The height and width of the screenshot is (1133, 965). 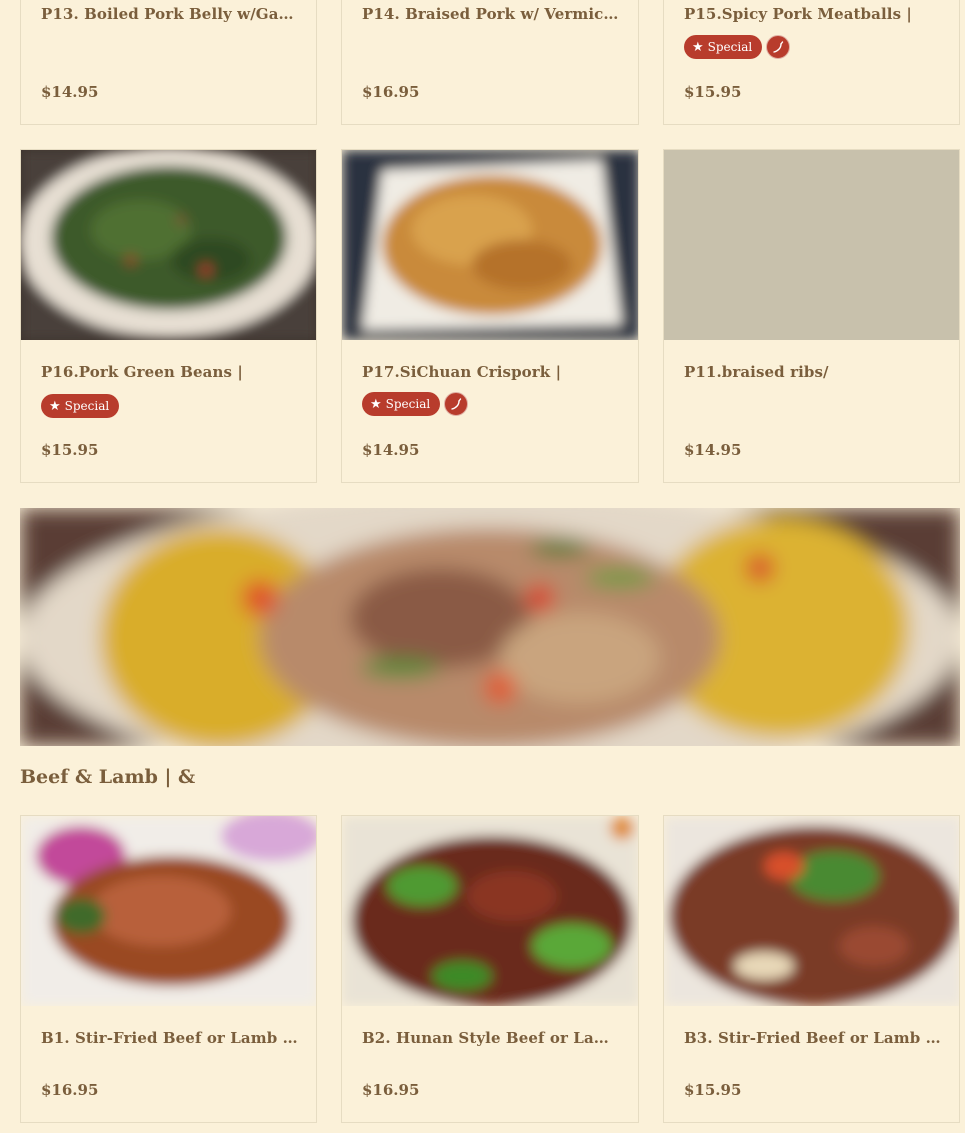 I want to click on menu-item-name: B2. Hunan Style Beef or Lamb |, so click(x=491, y=1038).